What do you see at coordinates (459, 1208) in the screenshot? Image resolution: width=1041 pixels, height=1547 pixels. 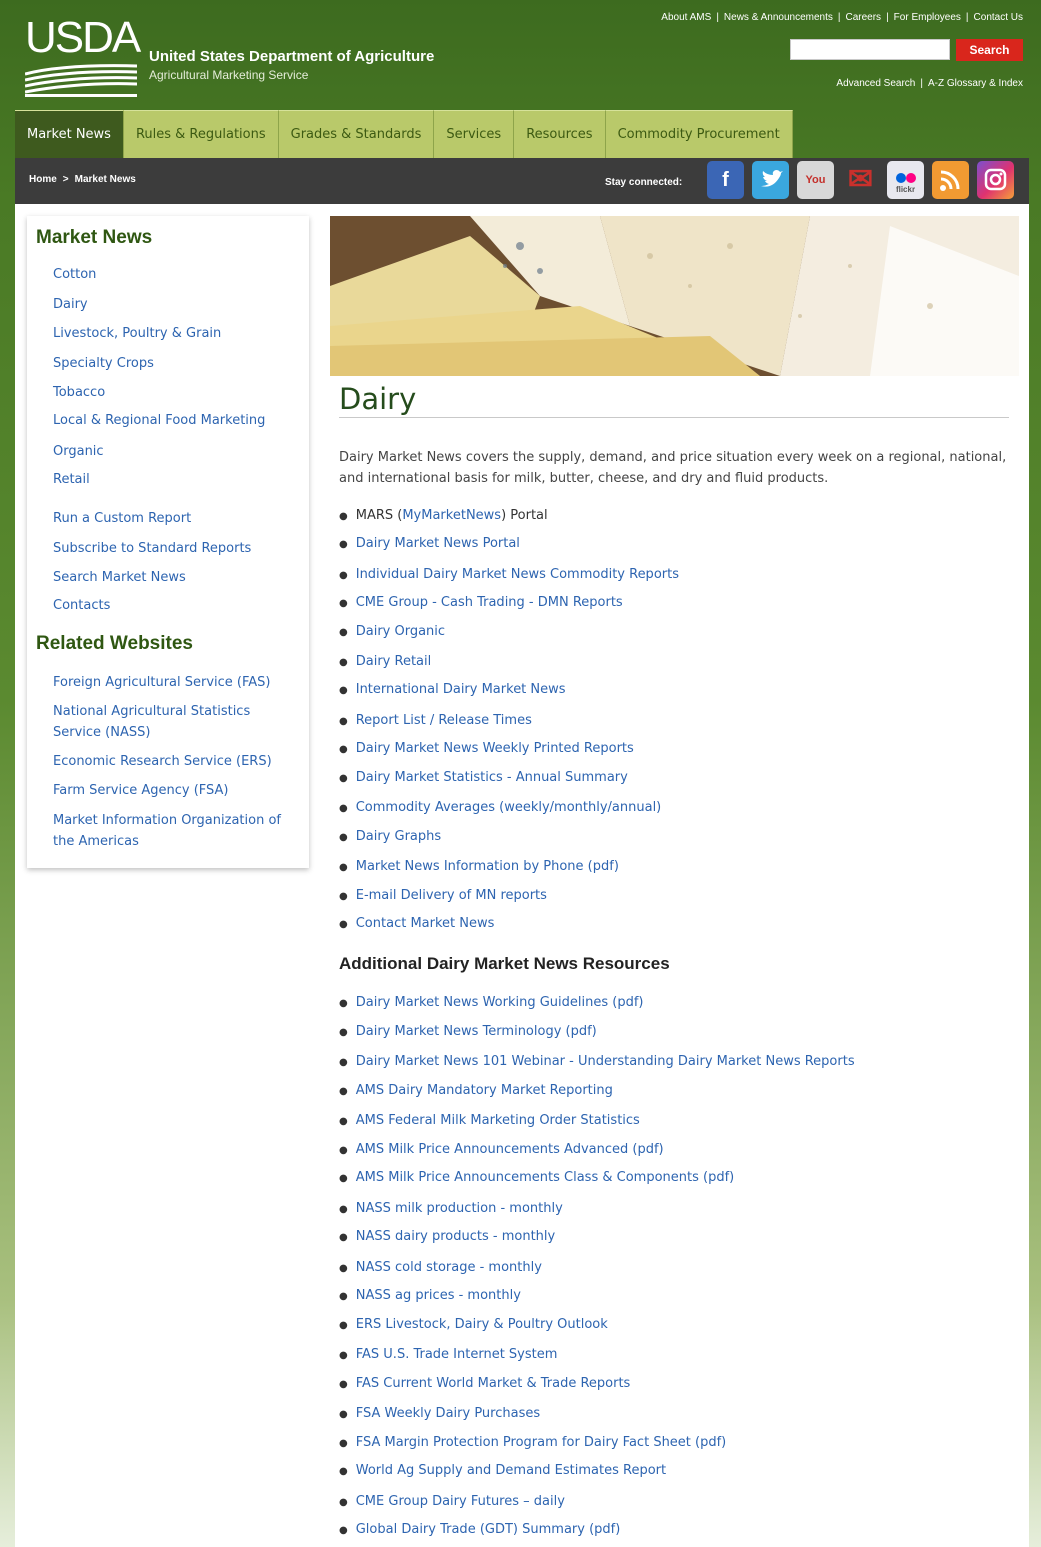 I see `link-nass-milk-production: NASS milk production - monthly` at bounding box center [459, 1208].